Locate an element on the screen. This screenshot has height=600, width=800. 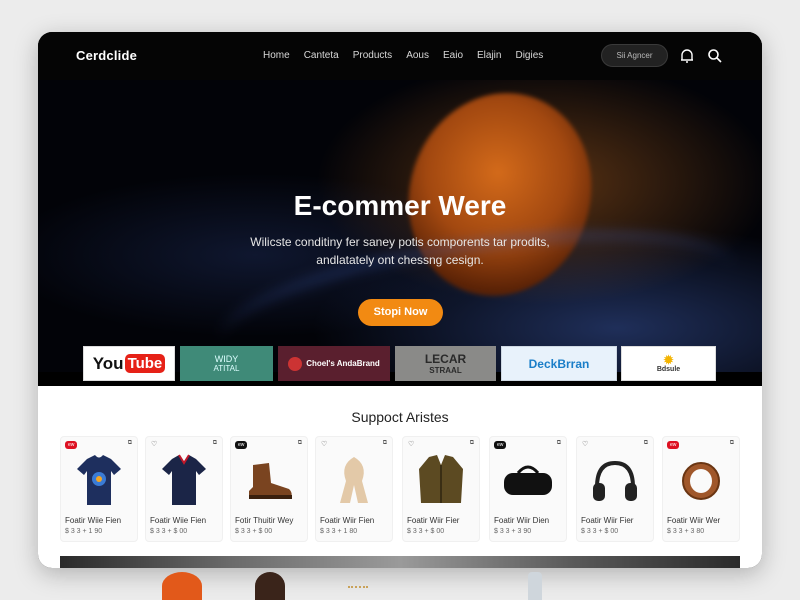
youtube-tube-text: Tube is located at coordinates (145, 363).